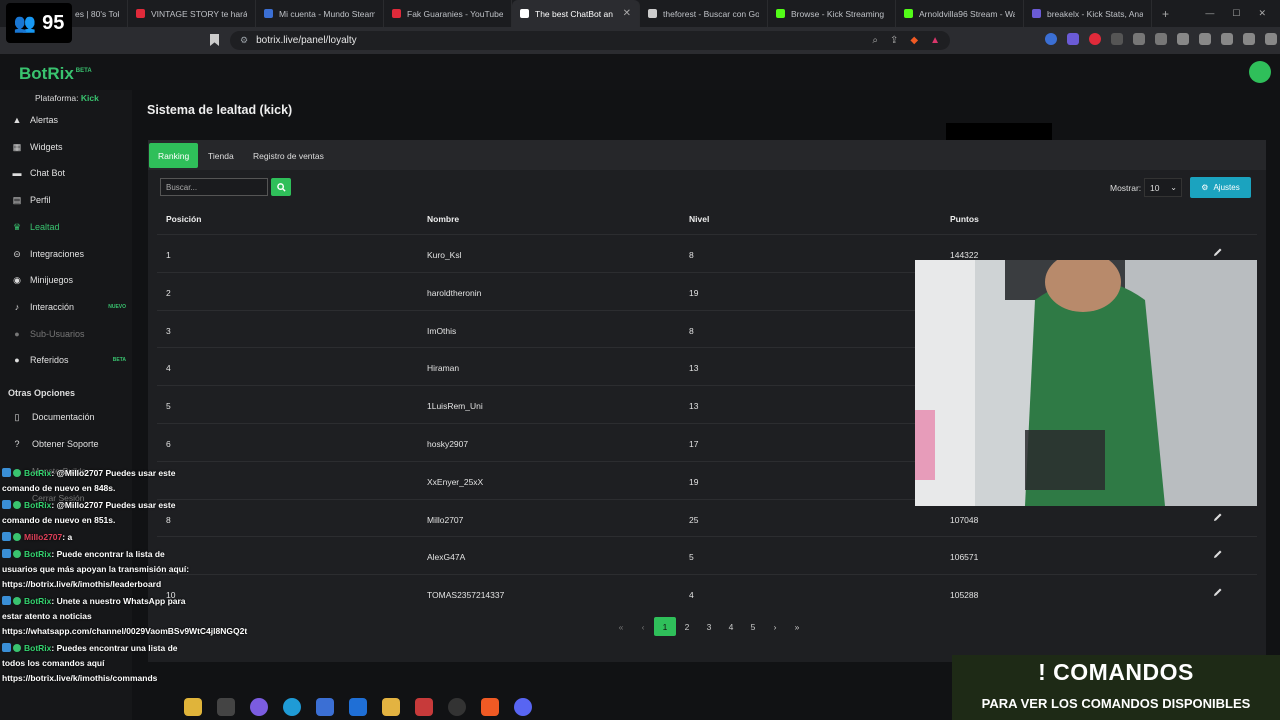 The image size is (1280, 720). I want to click on tab-tienda: Tienda, so click(221, 155).